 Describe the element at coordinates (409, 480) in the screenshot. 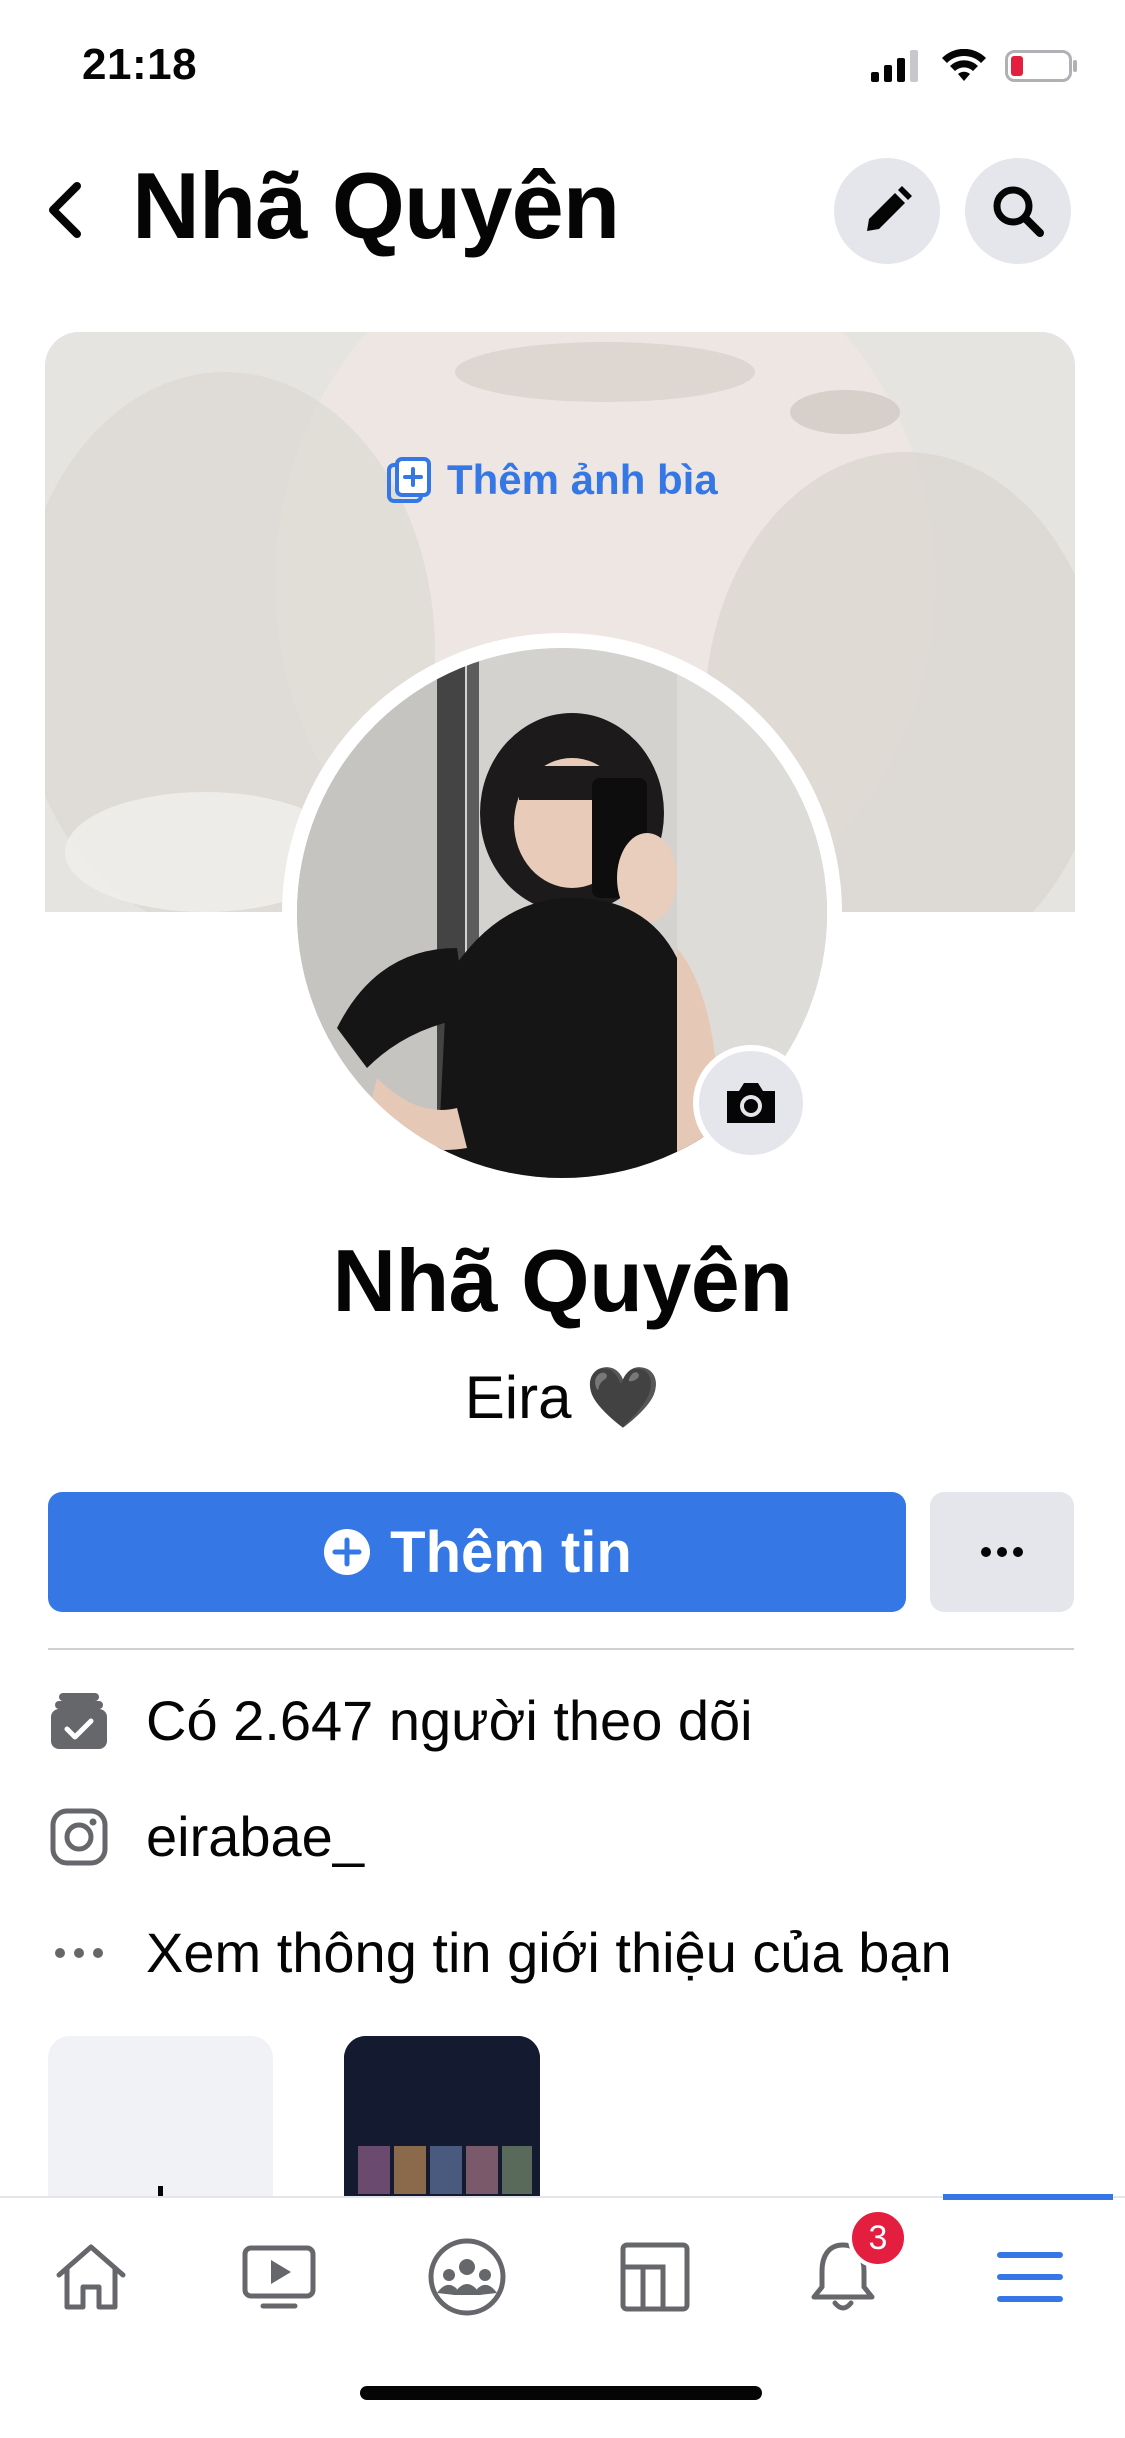

I see `add-photo-icon` at that location.